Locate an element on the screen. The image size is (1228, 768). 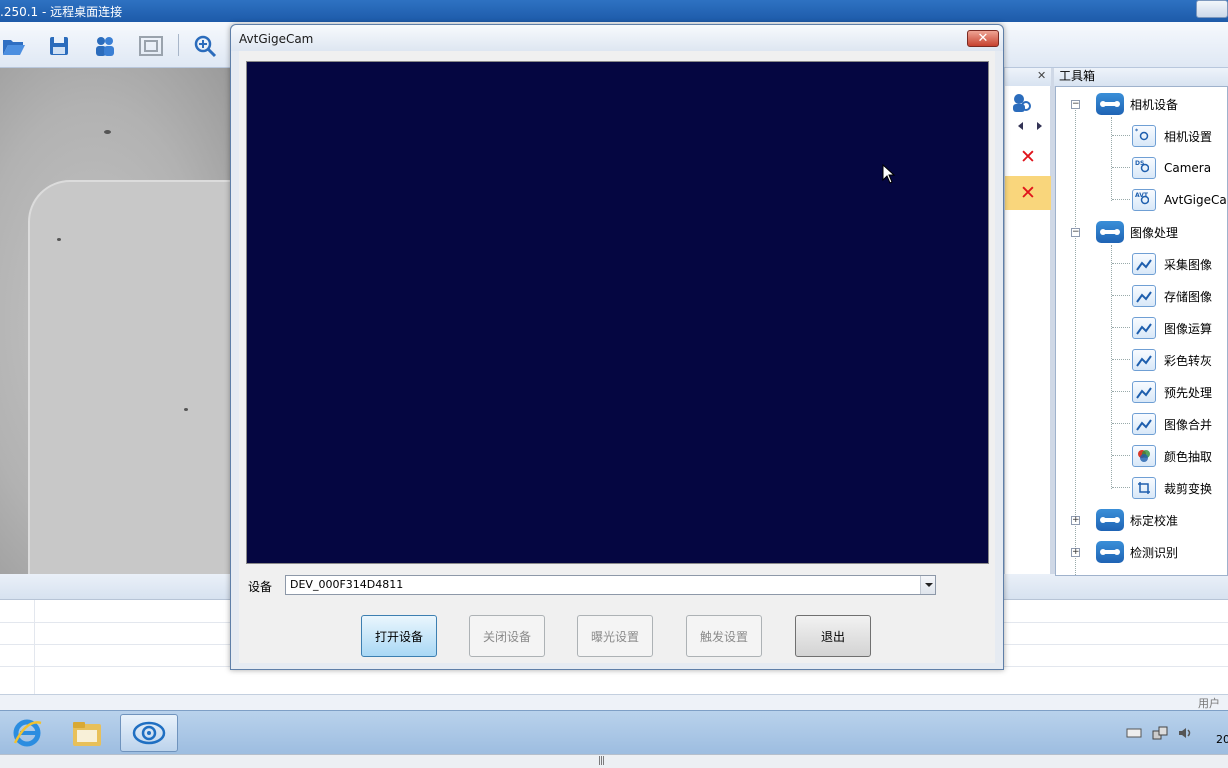
taskbar: 20 is located at coordinates (614, 732).